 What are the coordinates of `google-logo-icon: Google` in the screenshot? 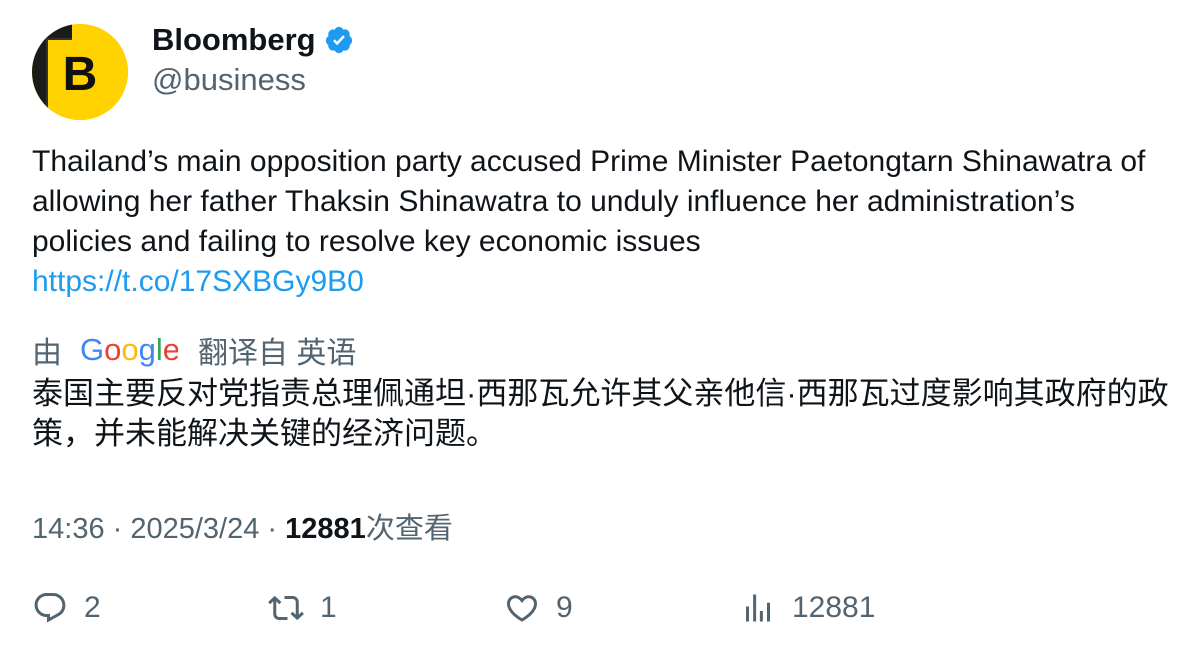 It's located at (129, 349).